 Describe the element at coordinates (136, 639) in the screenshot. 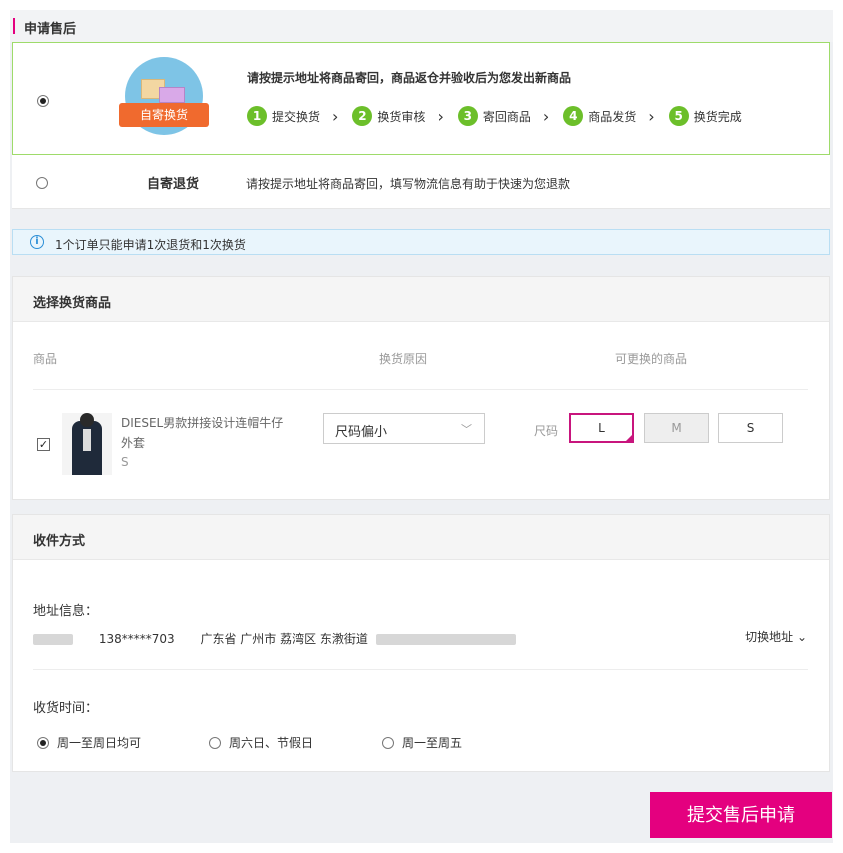

I see `address-phone: 138*****703` at that location.